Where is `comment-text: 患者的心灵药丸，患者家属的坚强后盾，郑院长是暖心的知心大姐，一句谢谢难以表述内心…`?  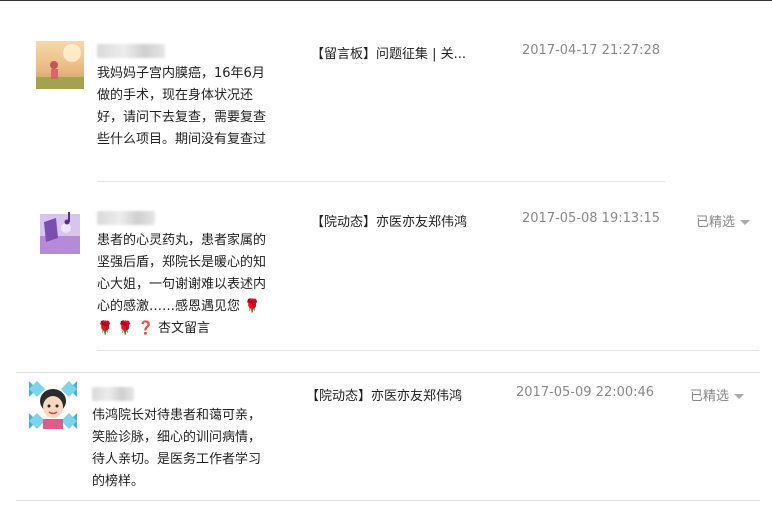 comment-text: 患者的心灵药丸，患者家属的坚强后盾，郑院长是暖心的知心大姐，一句谢谢难以表述内心… is located at coordinates (184, 285).